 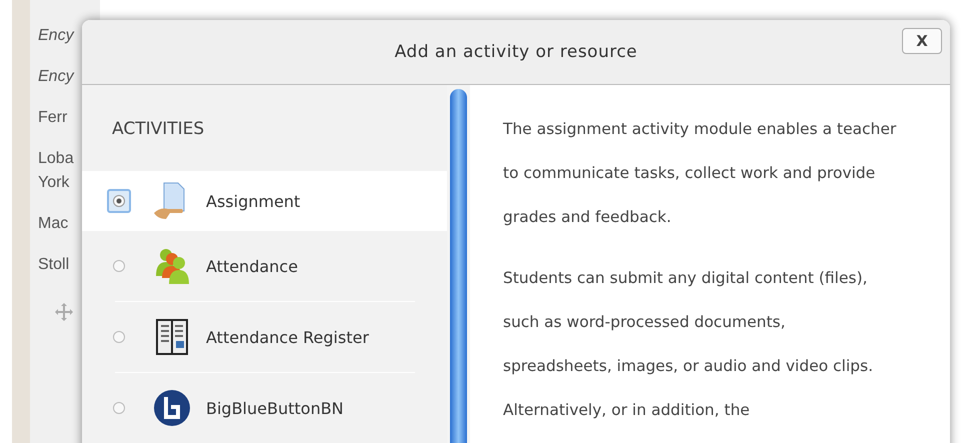 What do you see at coordinates (159, 130) in the screenshot?
I see `section-heading: ACTIVITIES` at bounding box center [159, 130].